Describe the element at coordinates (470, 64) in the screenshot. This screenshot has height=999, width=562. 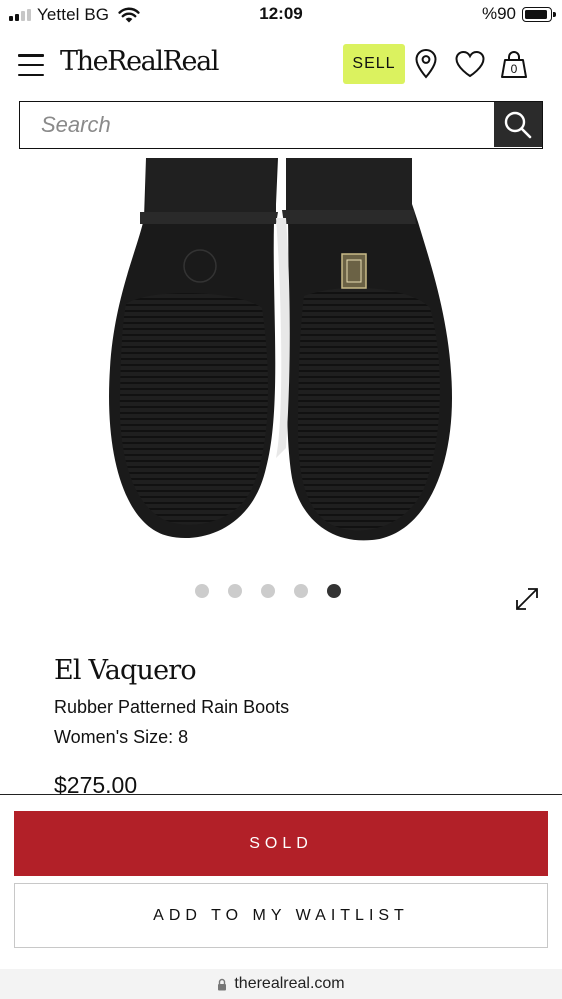
I see `heart-icon` at that location.